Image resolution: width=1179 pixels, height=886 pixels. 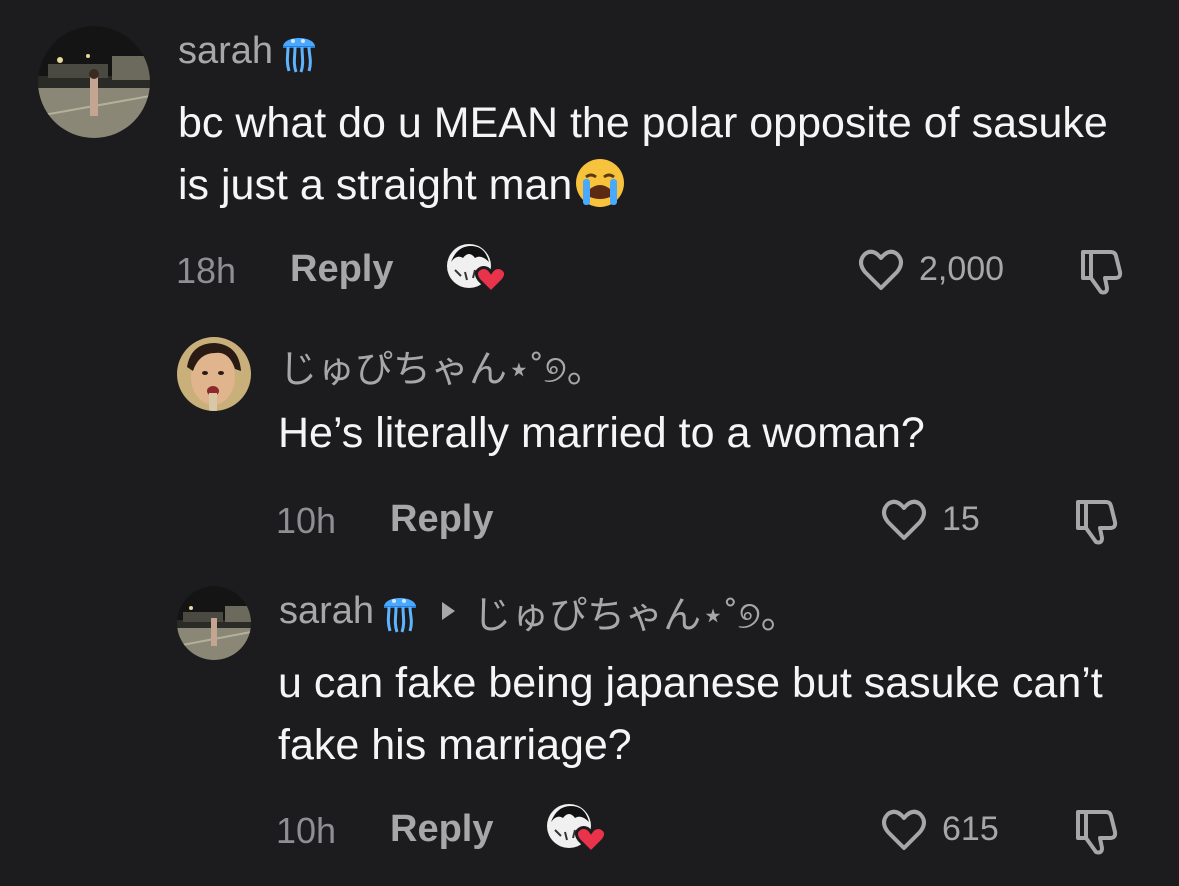 I want to click on comment-meta: 18h Reply 2,000, so click(x=589, y=270).